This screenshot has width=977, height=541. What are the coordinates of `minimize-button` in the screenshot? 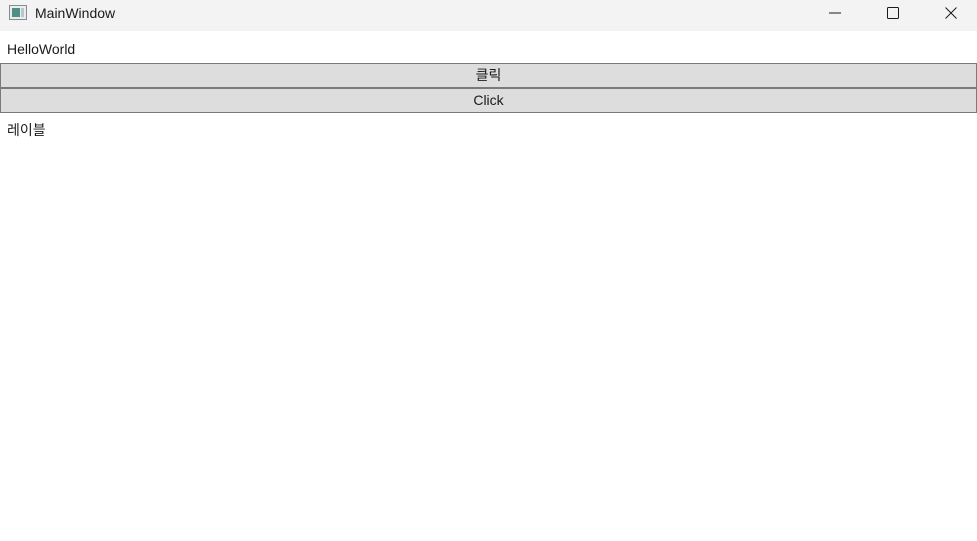 It's located at (835, 12).